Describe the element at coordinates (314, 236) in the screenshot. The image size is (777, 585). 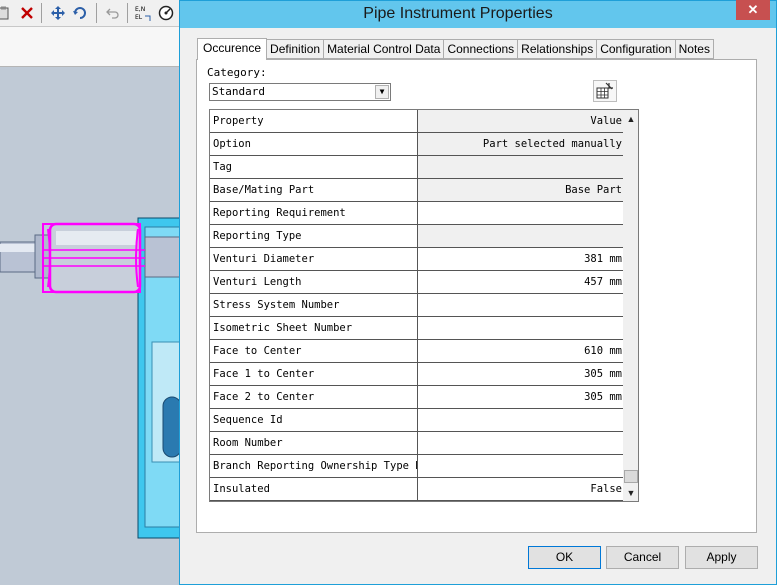
I see `property-name-cell: Reporting Type` at that location.